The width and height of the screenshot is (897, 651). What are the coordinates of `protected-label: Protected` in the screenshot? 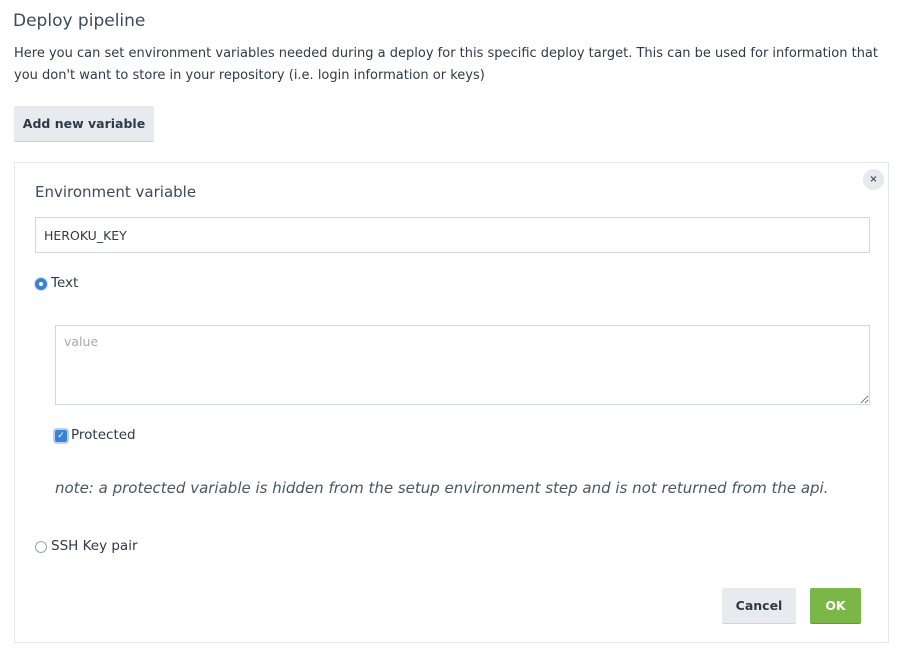 It's located at (103, 435).